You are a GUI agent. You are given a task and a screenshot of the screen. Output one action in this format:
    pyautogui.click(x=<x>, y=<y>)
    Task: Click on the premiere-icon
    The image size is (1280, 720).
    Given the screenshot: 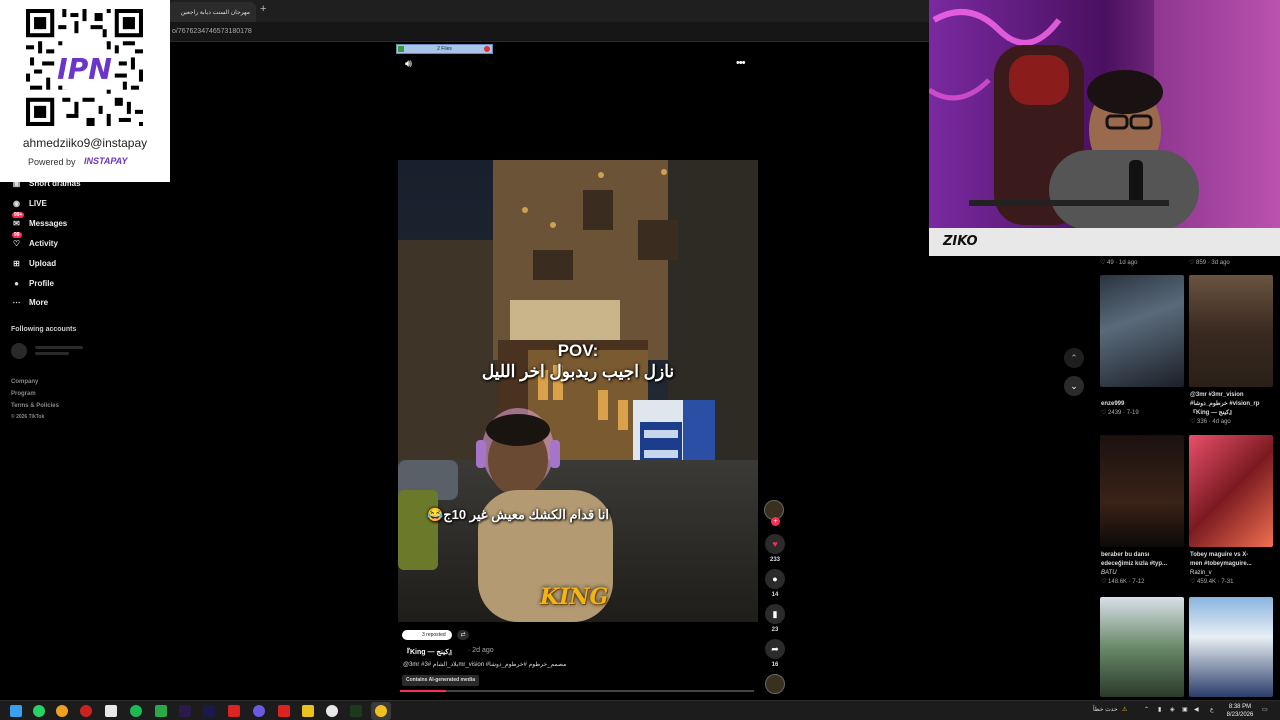 What is the action you would take?
    pyautogui.click(x=185, y=711)
    